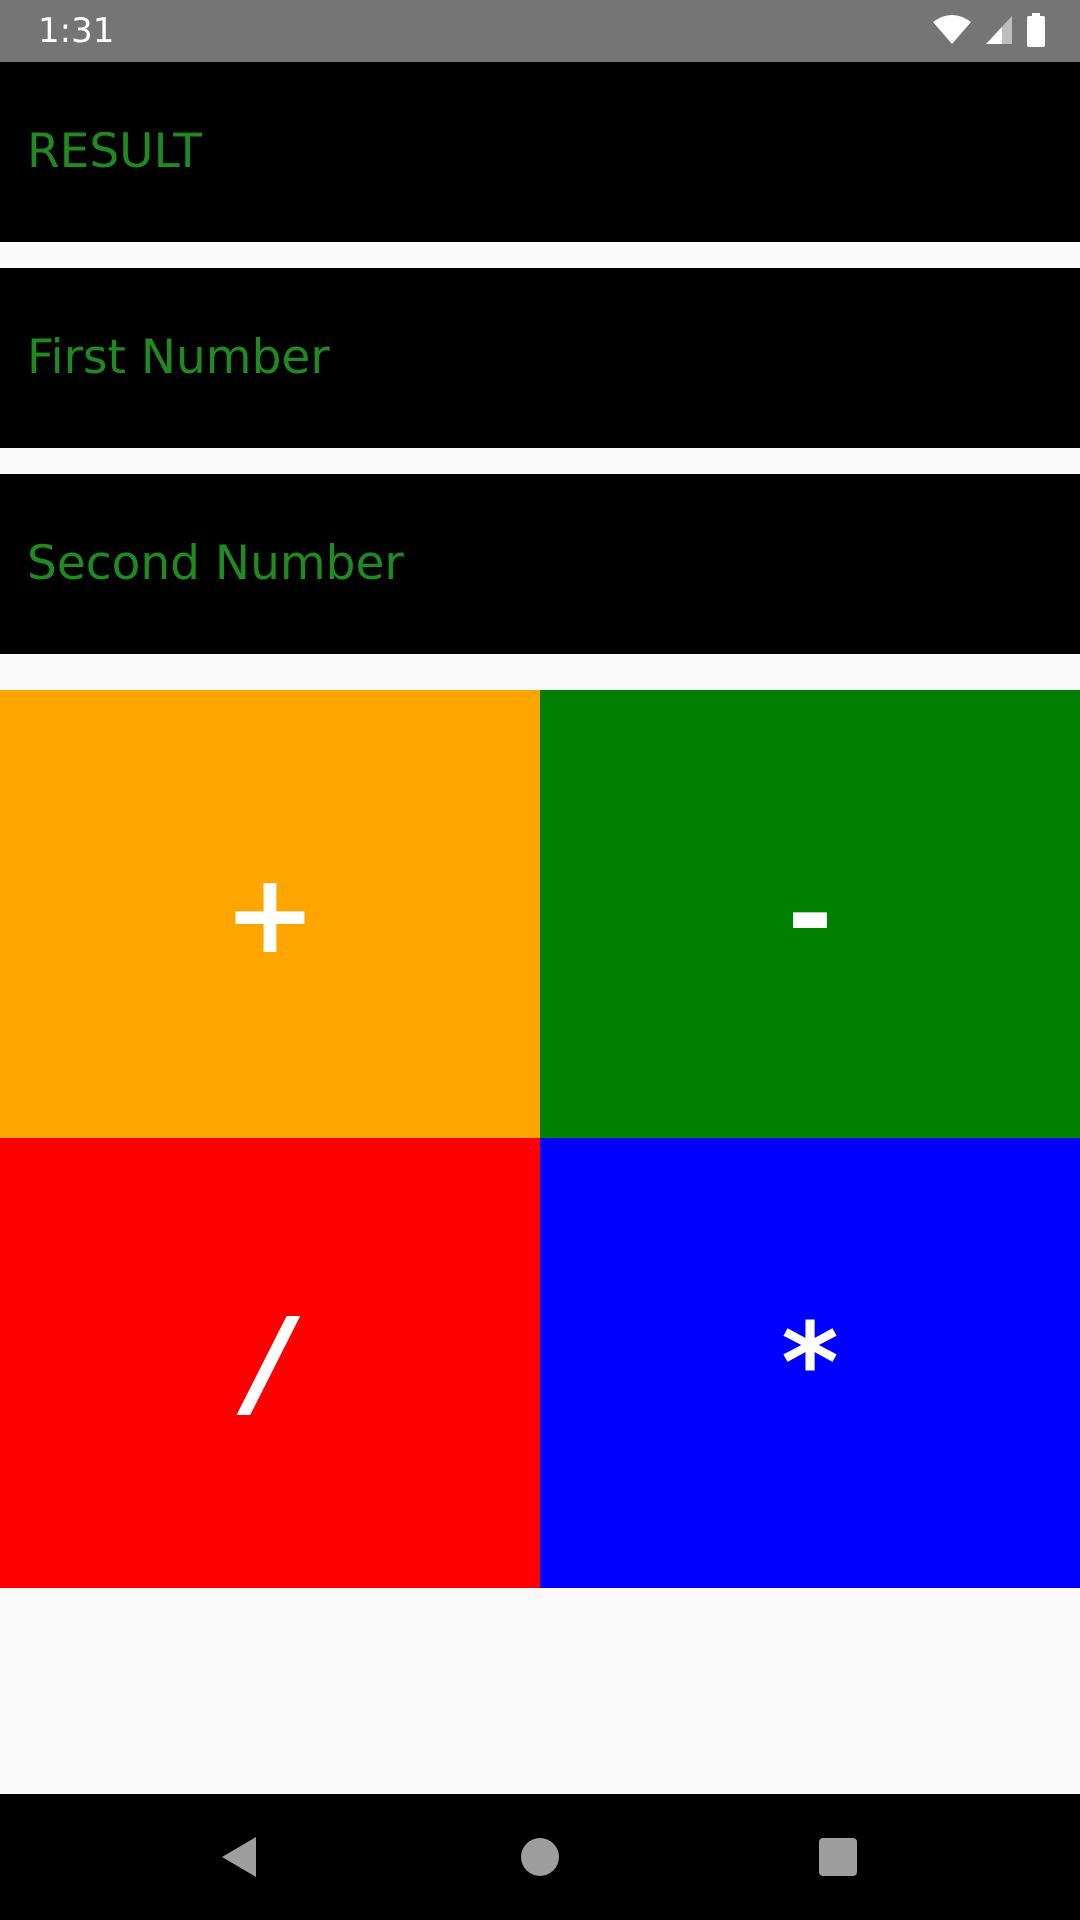  Describe the element at coordinates (540, 564) in the screenshot. I see `second-number-input: Second Number` at that location.